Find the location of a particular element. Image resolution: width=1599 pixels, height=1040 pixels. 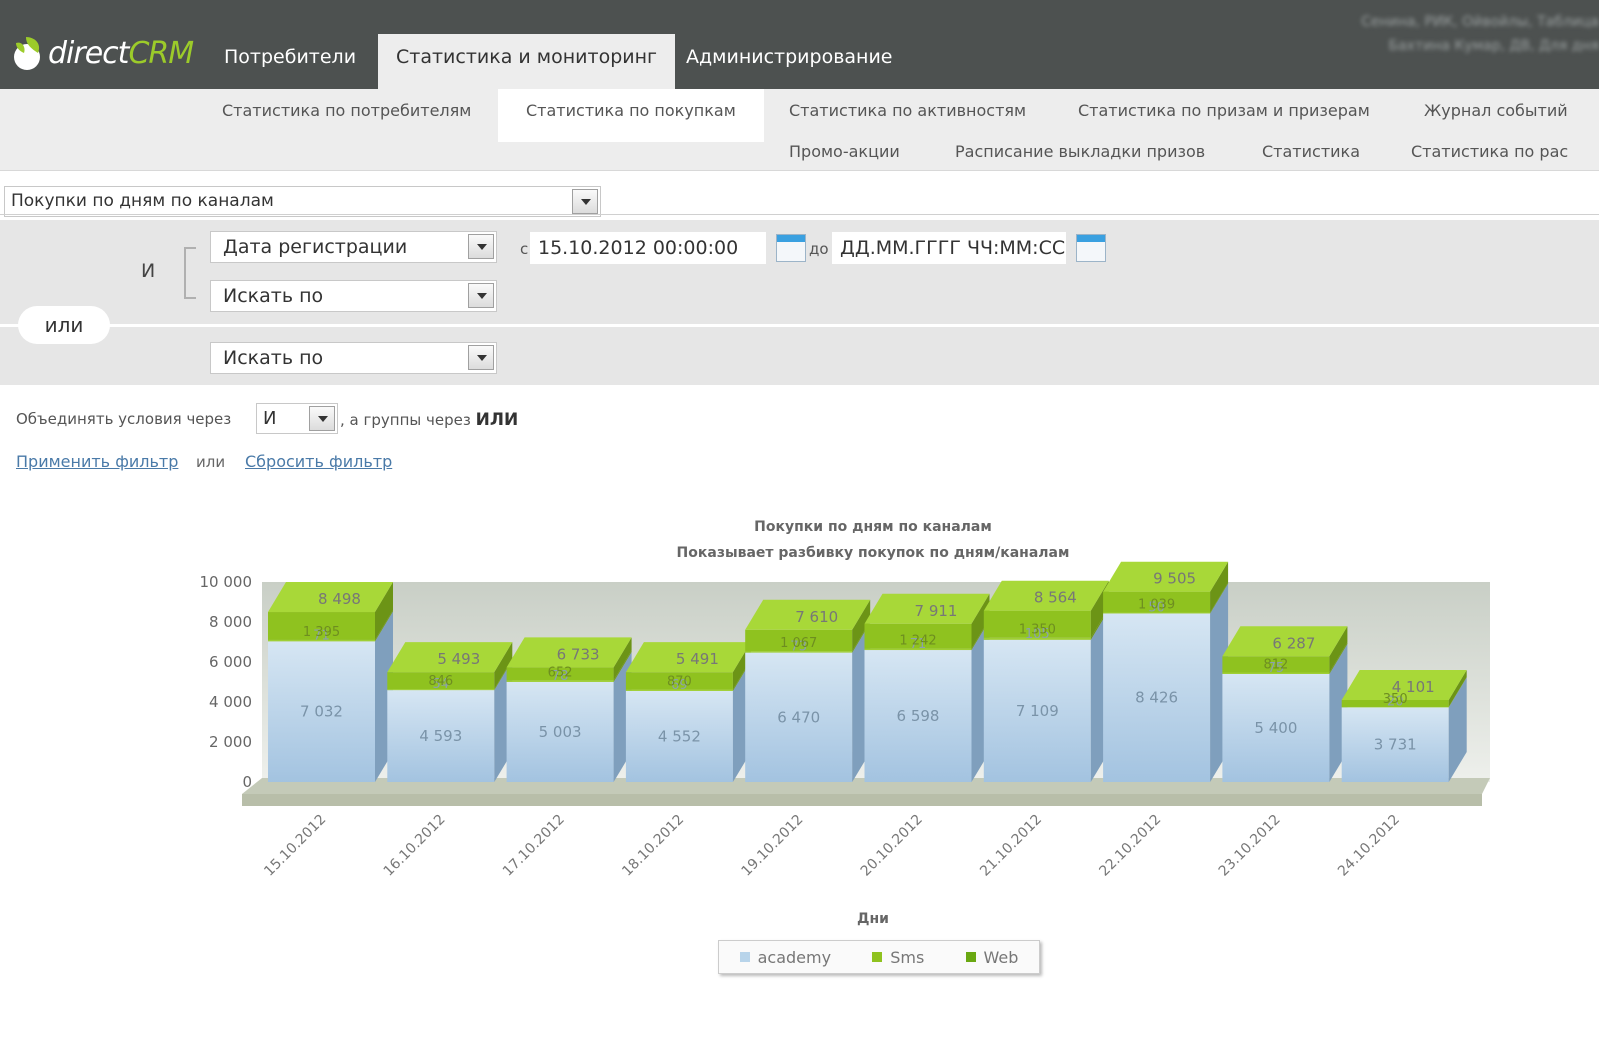

subtab-statistics: Статистика is located at coordinates (1311, 151).